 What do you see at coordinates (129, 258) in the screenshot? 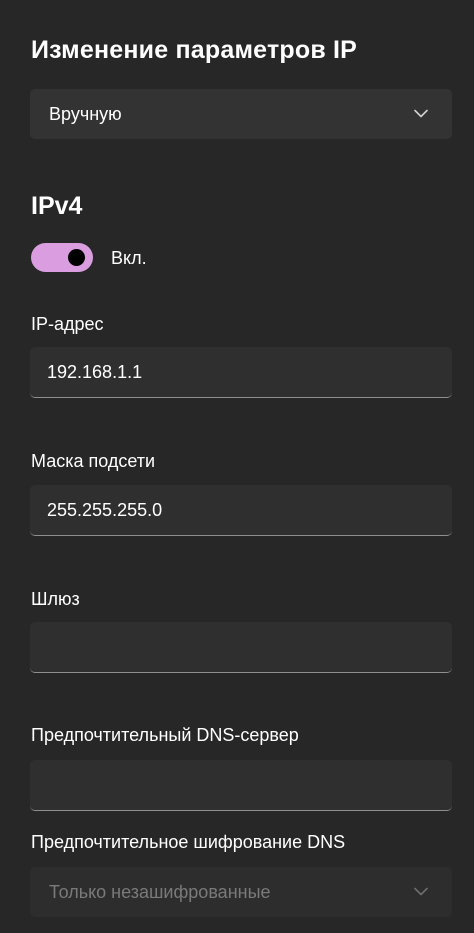
I see `ipv4-toggle-label: Вкл.` at bounding box center [129, 258].